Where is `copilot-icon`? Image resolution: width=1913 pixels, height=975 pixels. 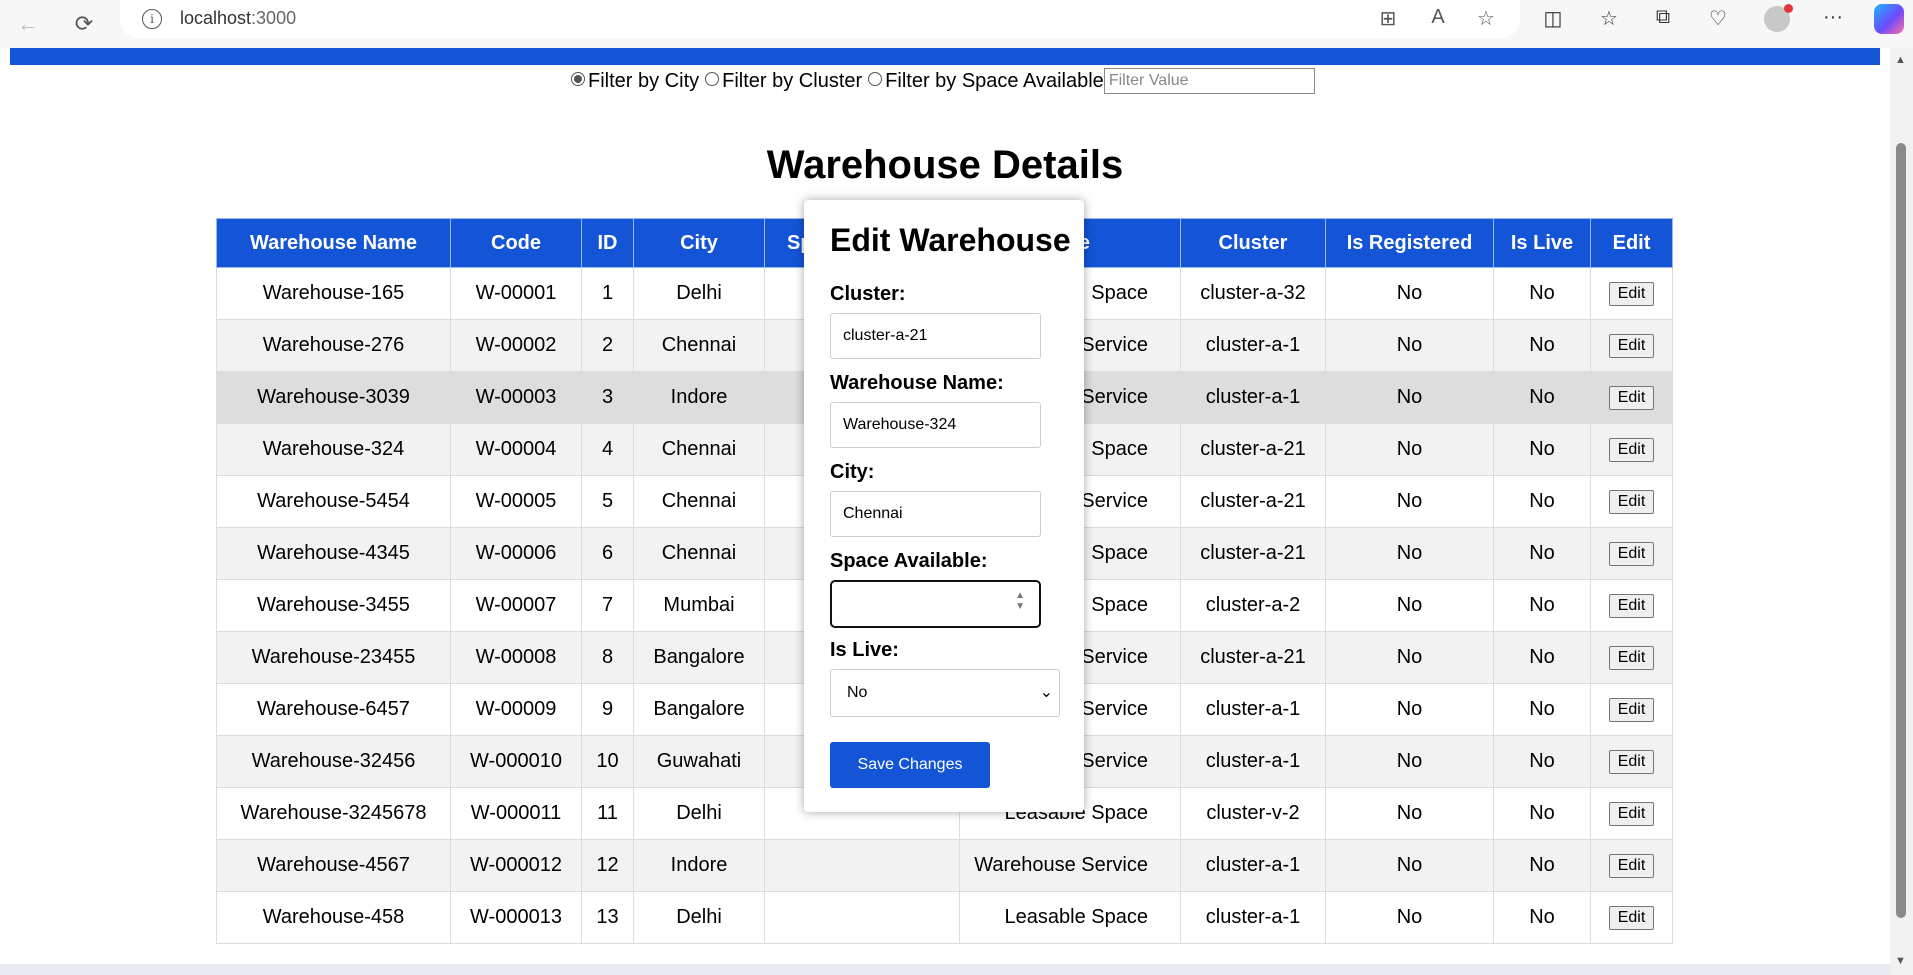
copilot-icon is located at coordinates (1889, 19).